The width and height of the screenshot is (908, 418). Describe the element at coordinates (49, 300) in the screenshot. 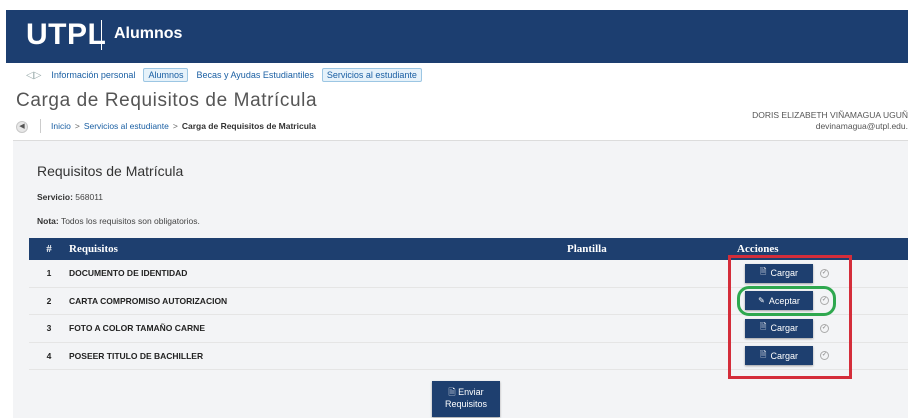

I see `row-number: 2` at that location.